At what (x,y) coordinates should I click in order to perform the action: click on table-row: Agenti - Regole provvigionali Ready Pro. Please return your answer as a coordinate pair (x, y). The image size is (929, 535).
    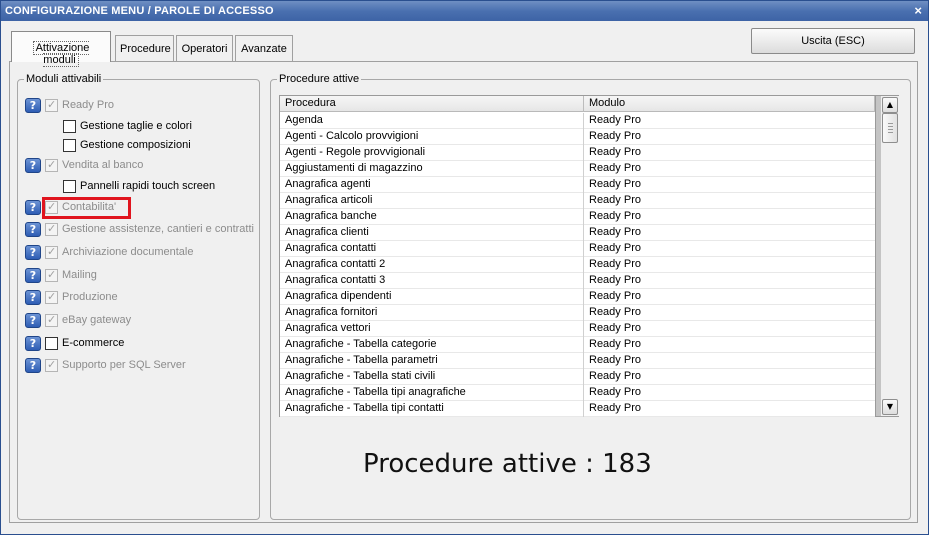
    Looking at the image, I should click on (577, 153).